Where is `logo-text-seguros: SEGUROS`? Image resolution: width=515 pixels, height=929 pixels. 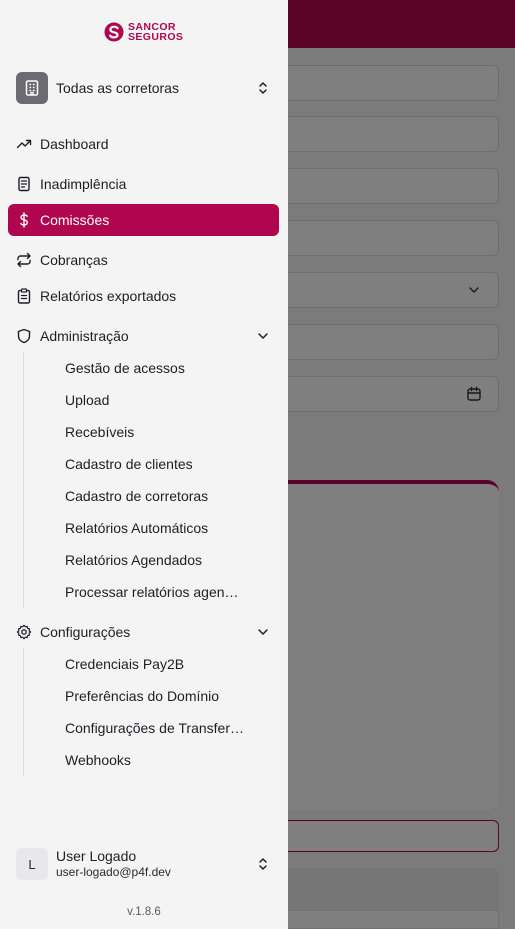
logo-text-seguros: SEGUROS is located at coordinates (156, 37).